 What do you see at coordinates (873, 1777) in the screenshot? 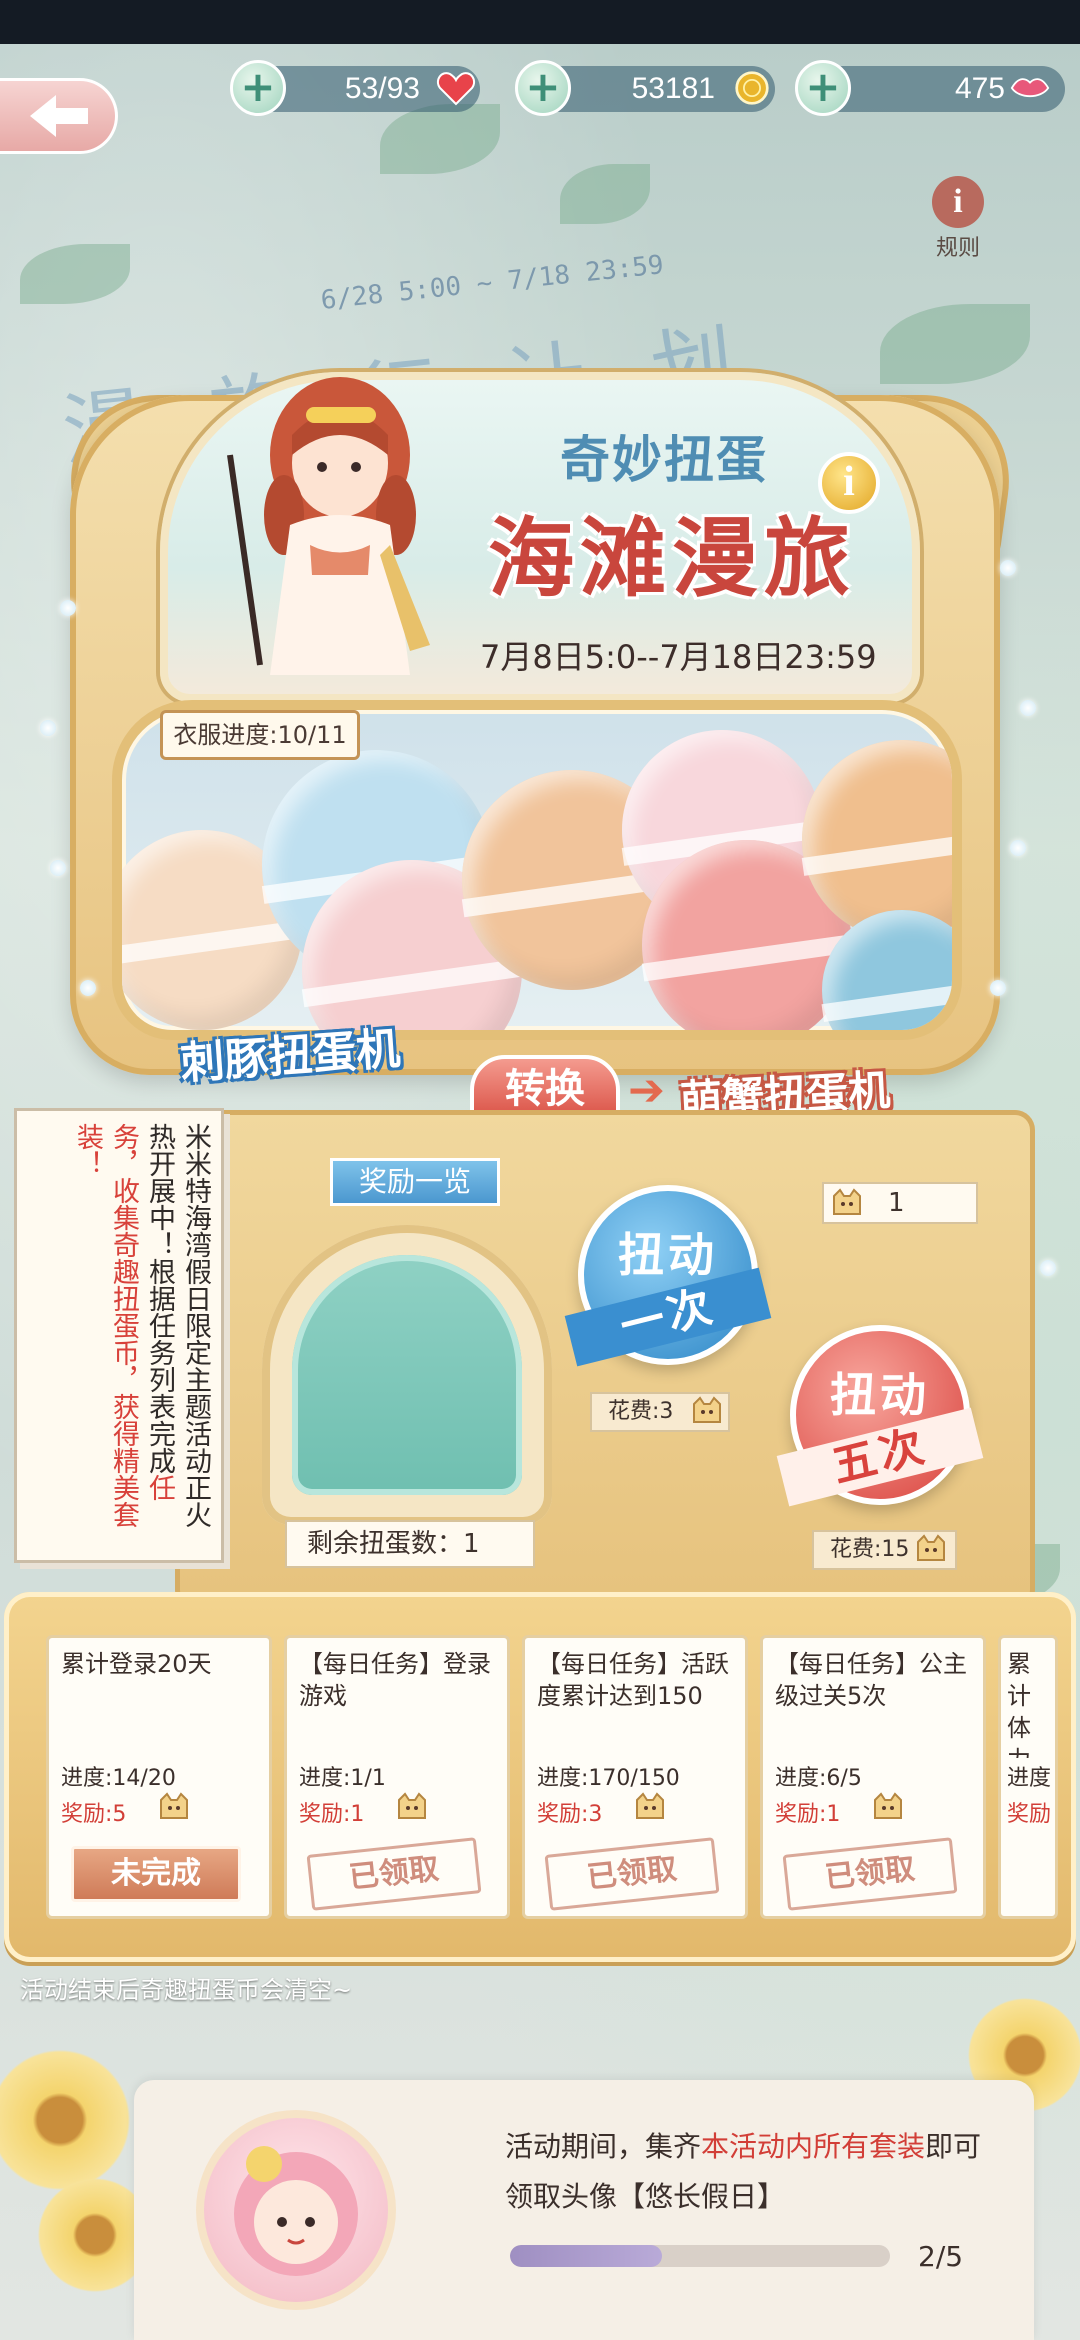
I see `task-card: 【每日任务】公主级过关5次 进度:6/5 奖励:1 已领取` at bounding box center [873, 1777].